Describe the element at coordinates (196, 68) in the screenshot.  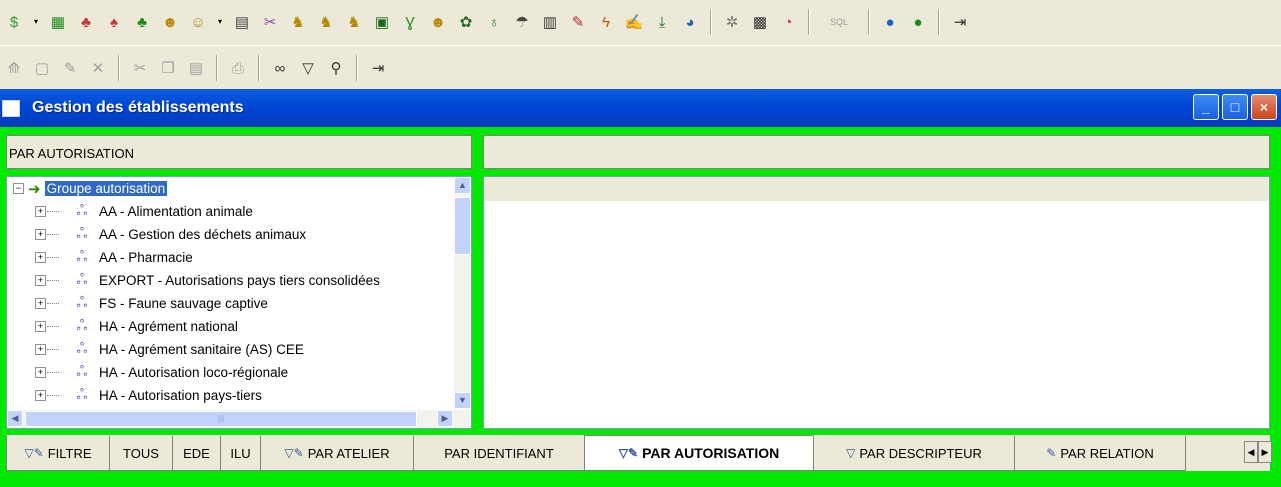
I see `paste-icon: ▤` at that location.